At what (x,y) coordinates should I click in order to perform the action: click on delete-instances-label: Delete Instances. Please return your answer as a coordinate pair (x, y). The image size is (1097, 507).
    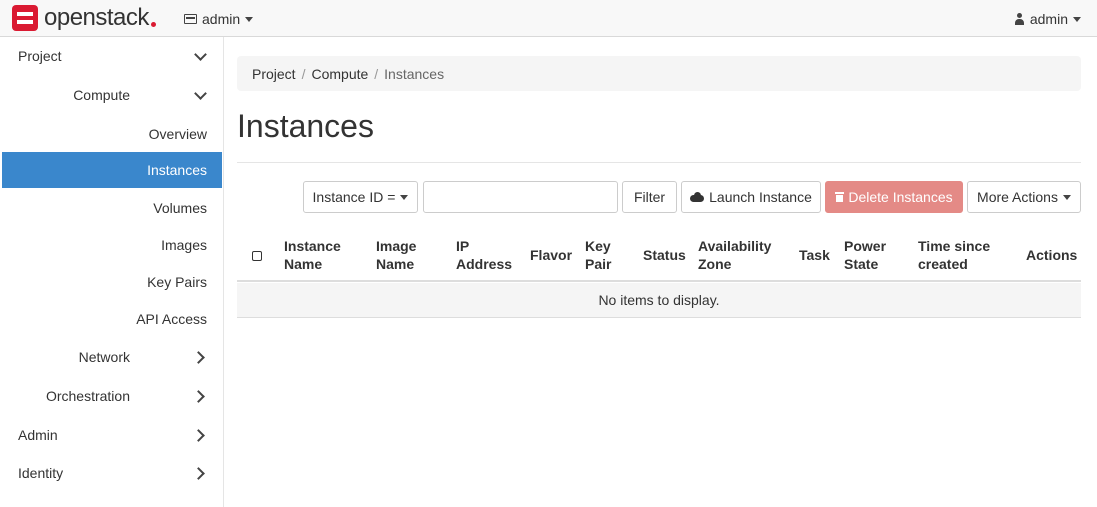
    Looking at the image, I should click on (900, 197).